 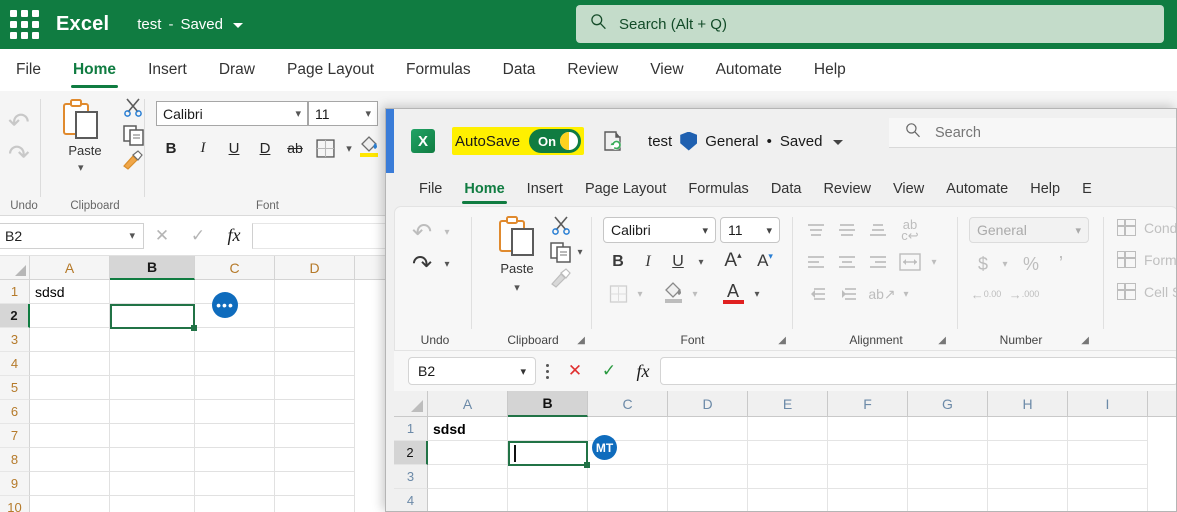 What do you see at coordinates (152, 268) in the screenshot?
I see `web-col-header-b: B` at bounding box center [152, 268].